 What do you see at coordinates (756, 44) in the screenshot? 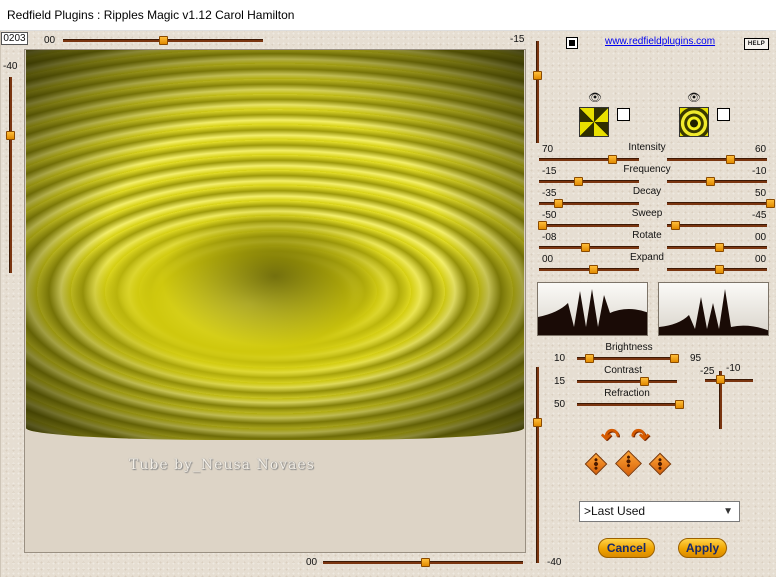
I see `help-button: HELP` at bounding box center [756, 44].